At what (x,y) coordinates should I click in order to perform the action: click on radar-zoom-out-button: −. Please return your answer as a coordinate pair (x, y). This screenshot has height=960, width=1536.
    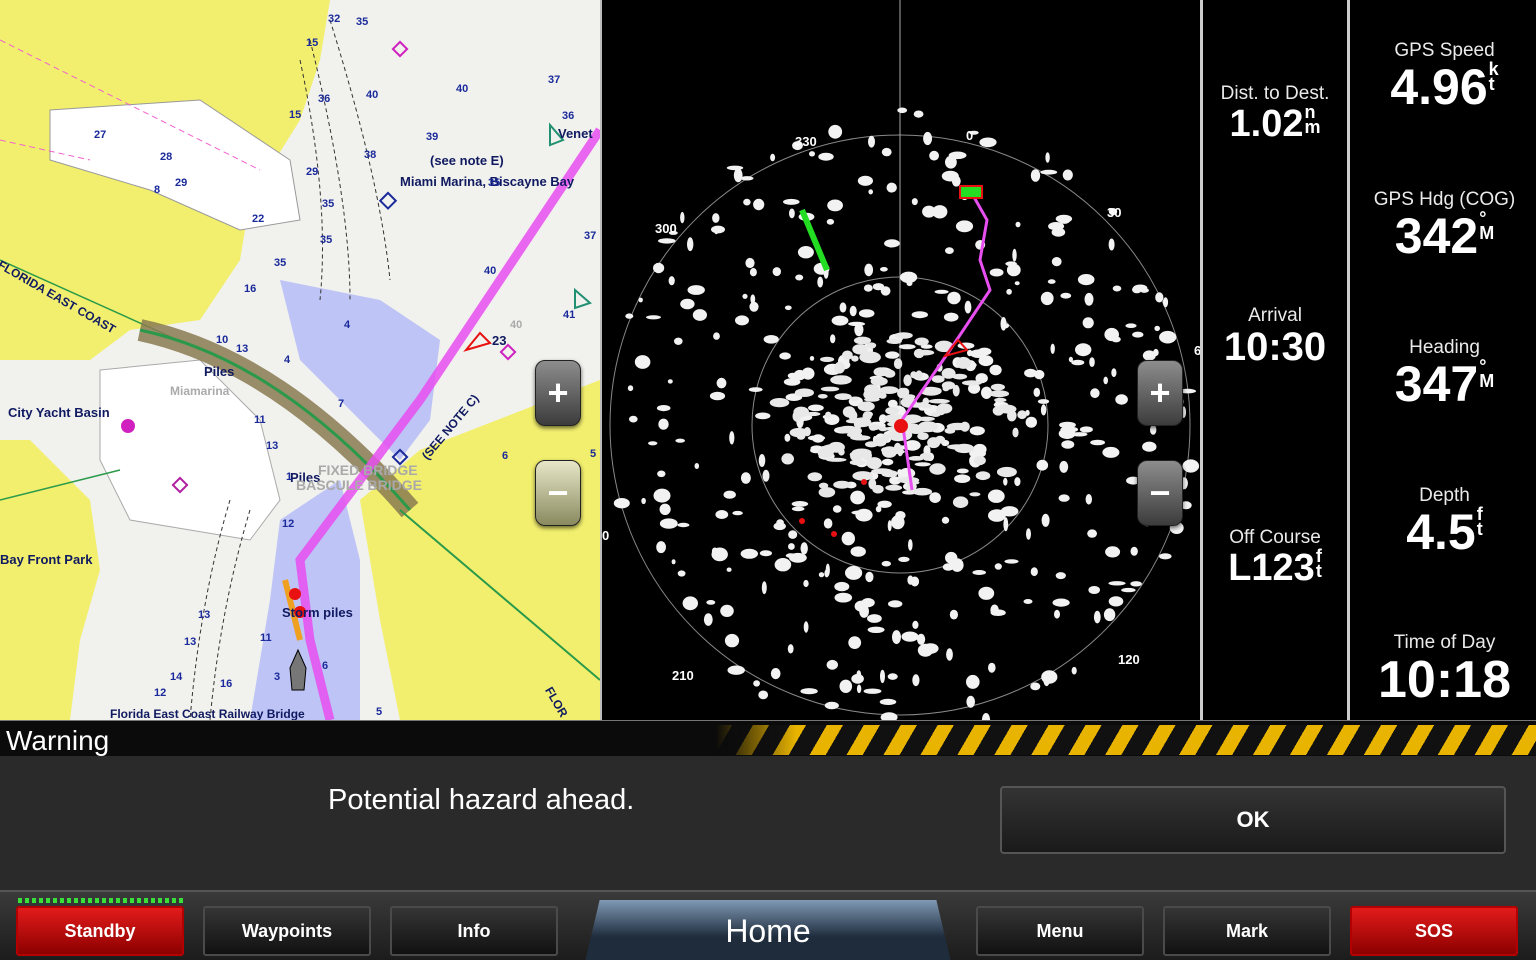
    Looking at the image, I should click on (1160, 493).